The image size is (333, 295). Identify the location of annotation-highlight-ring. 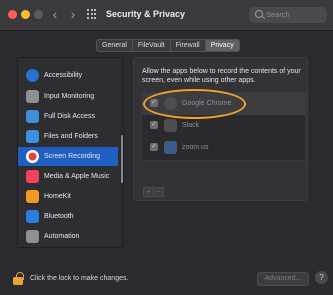
(194, 104).